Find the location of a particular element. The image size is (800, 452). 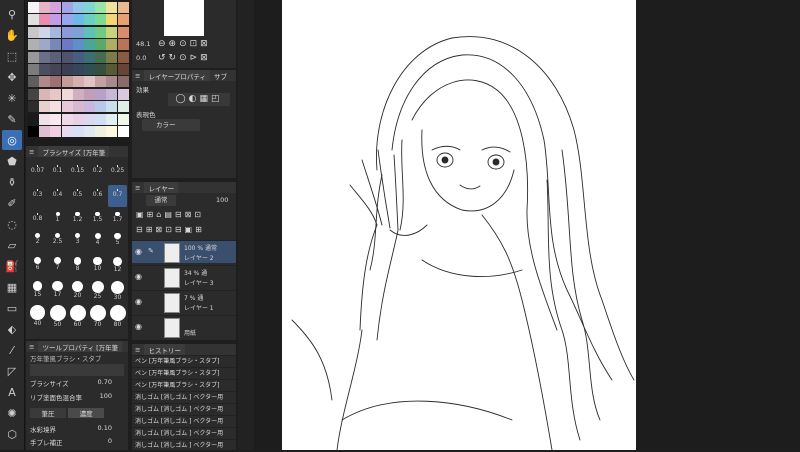

eyedropper-tool-icon: ⚱ is located at coordinates (12, 182).